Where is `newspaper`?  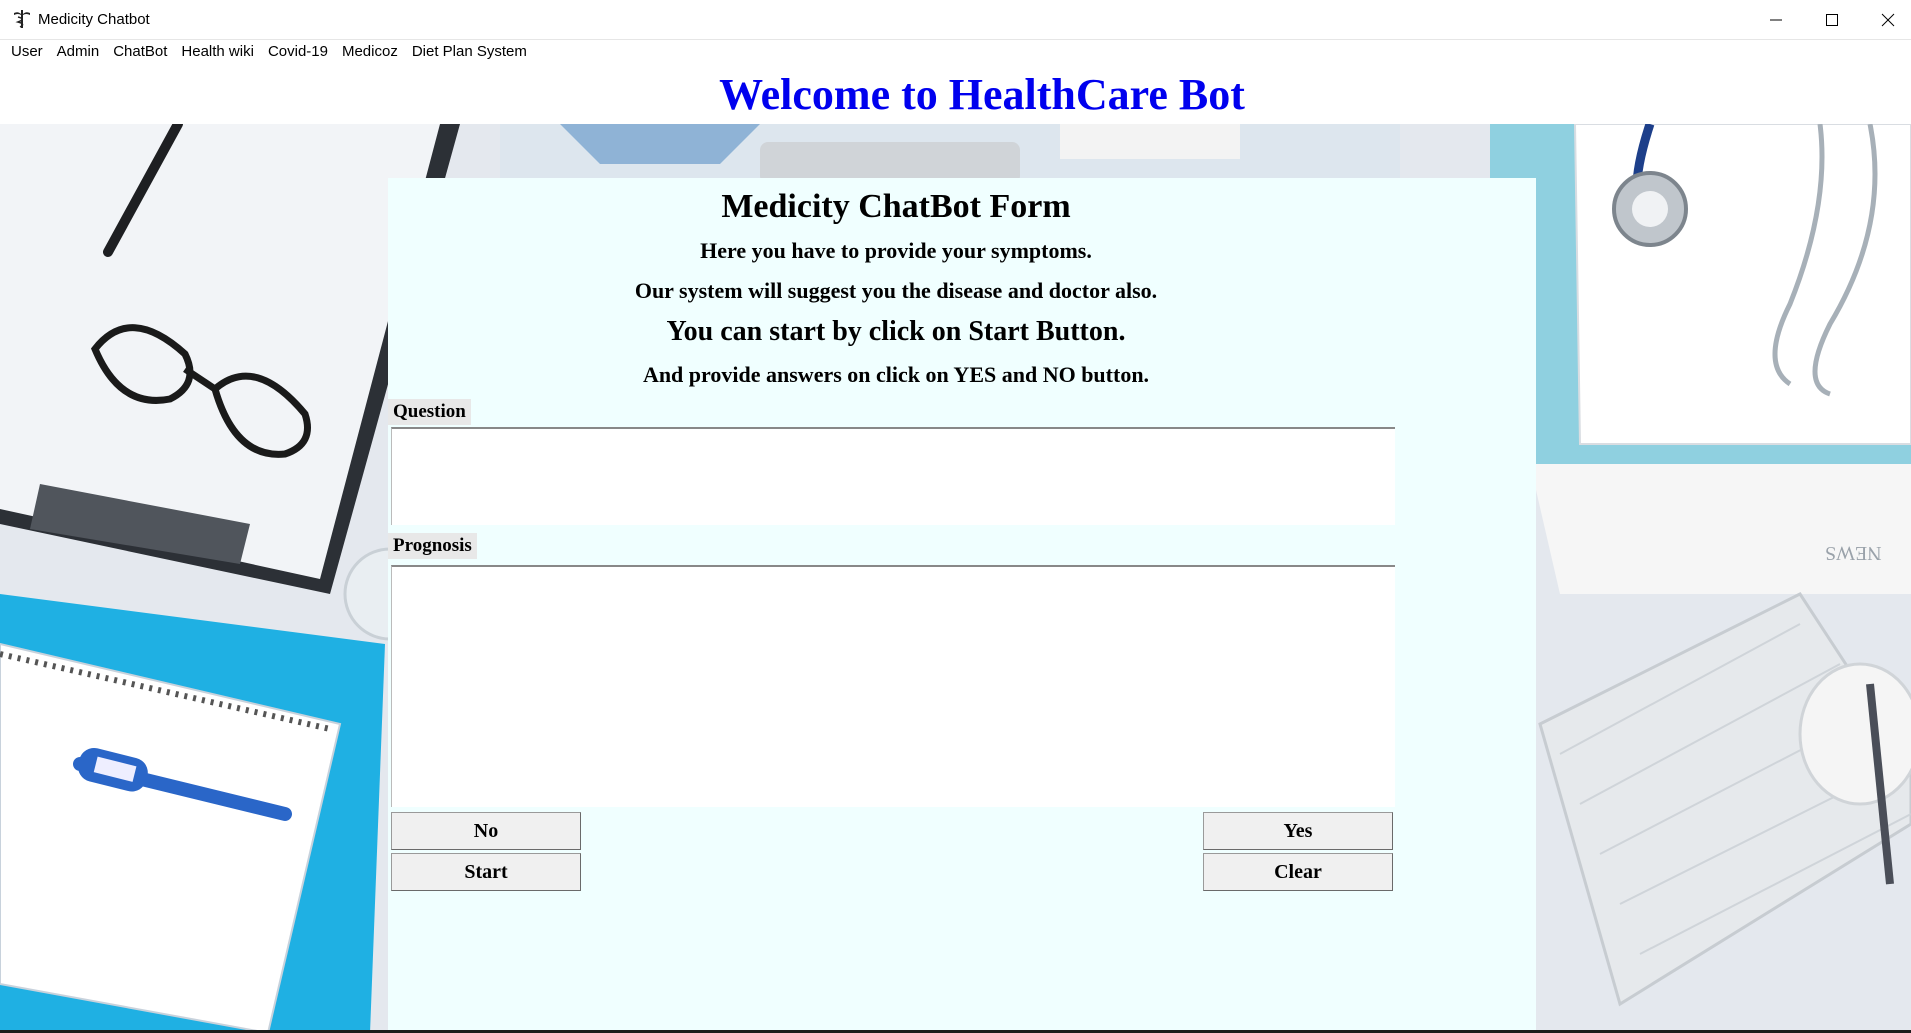
newspaper is located at coordinates (1720, 529).